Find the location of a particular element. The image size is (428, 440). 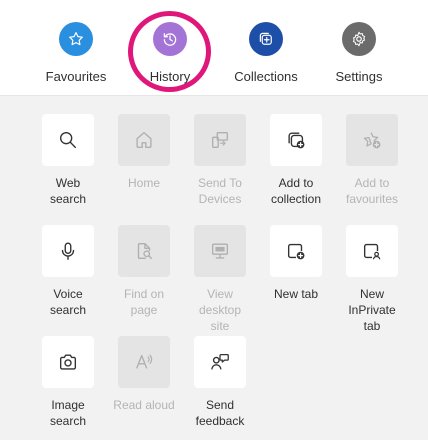

gear-icon is located at coordinates (359, 39).